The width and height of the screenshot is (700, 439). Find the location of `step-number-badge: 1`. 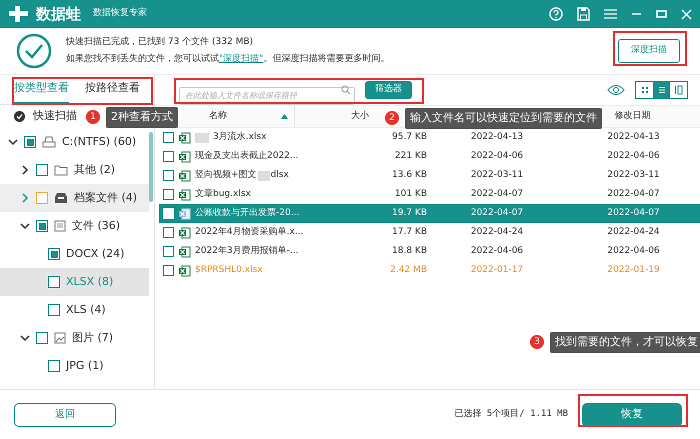

step-number-badge: 1 is located at coordinates (93, 117).